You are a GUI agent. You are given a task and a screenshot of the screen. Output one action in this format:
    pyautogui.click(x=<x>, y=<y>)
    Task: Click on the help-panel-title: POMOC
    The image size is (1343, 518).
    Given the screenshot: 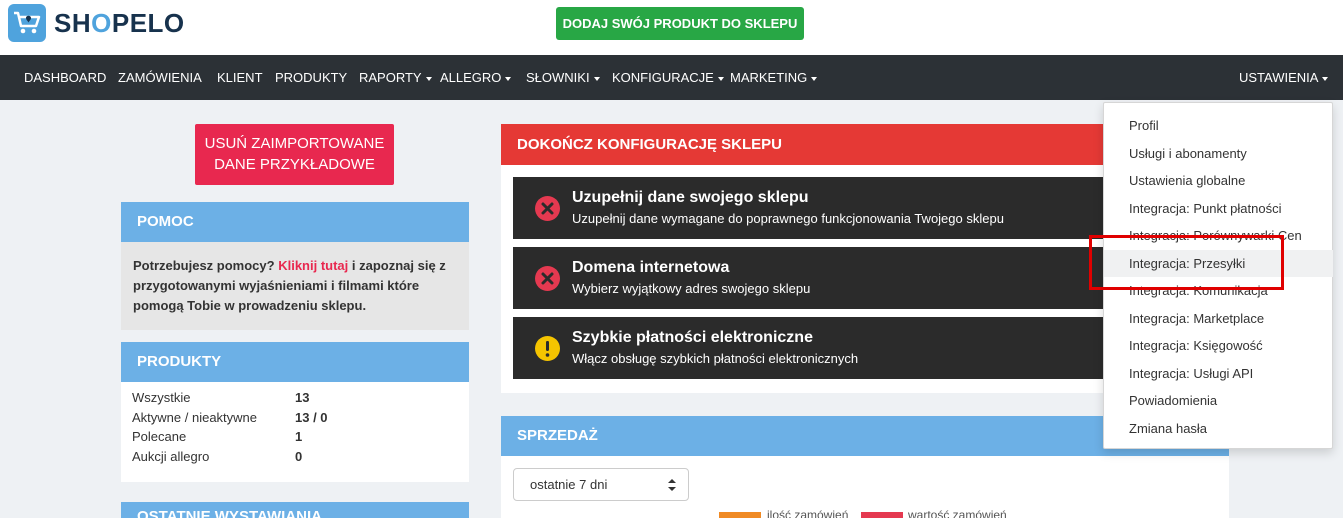 What is the action you would take?
    pyautogui.click(x=295, y=222)
    